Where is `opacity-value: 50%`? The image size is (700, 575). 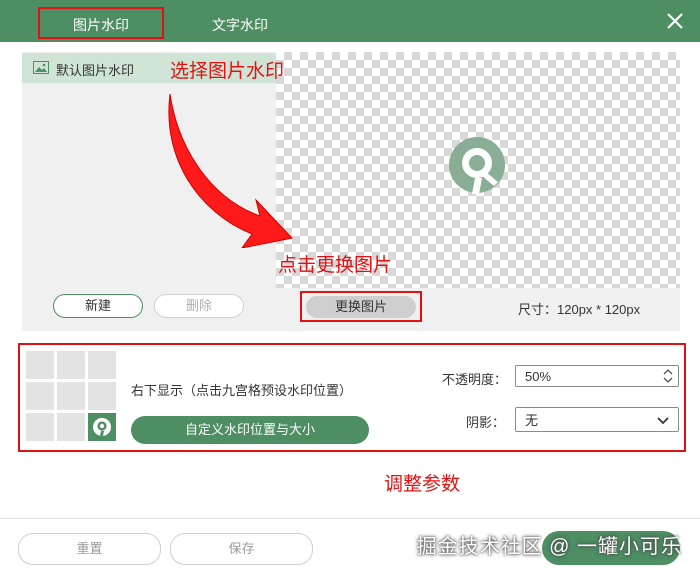 opacity-value: 50% is located at coordinates (538, 376).